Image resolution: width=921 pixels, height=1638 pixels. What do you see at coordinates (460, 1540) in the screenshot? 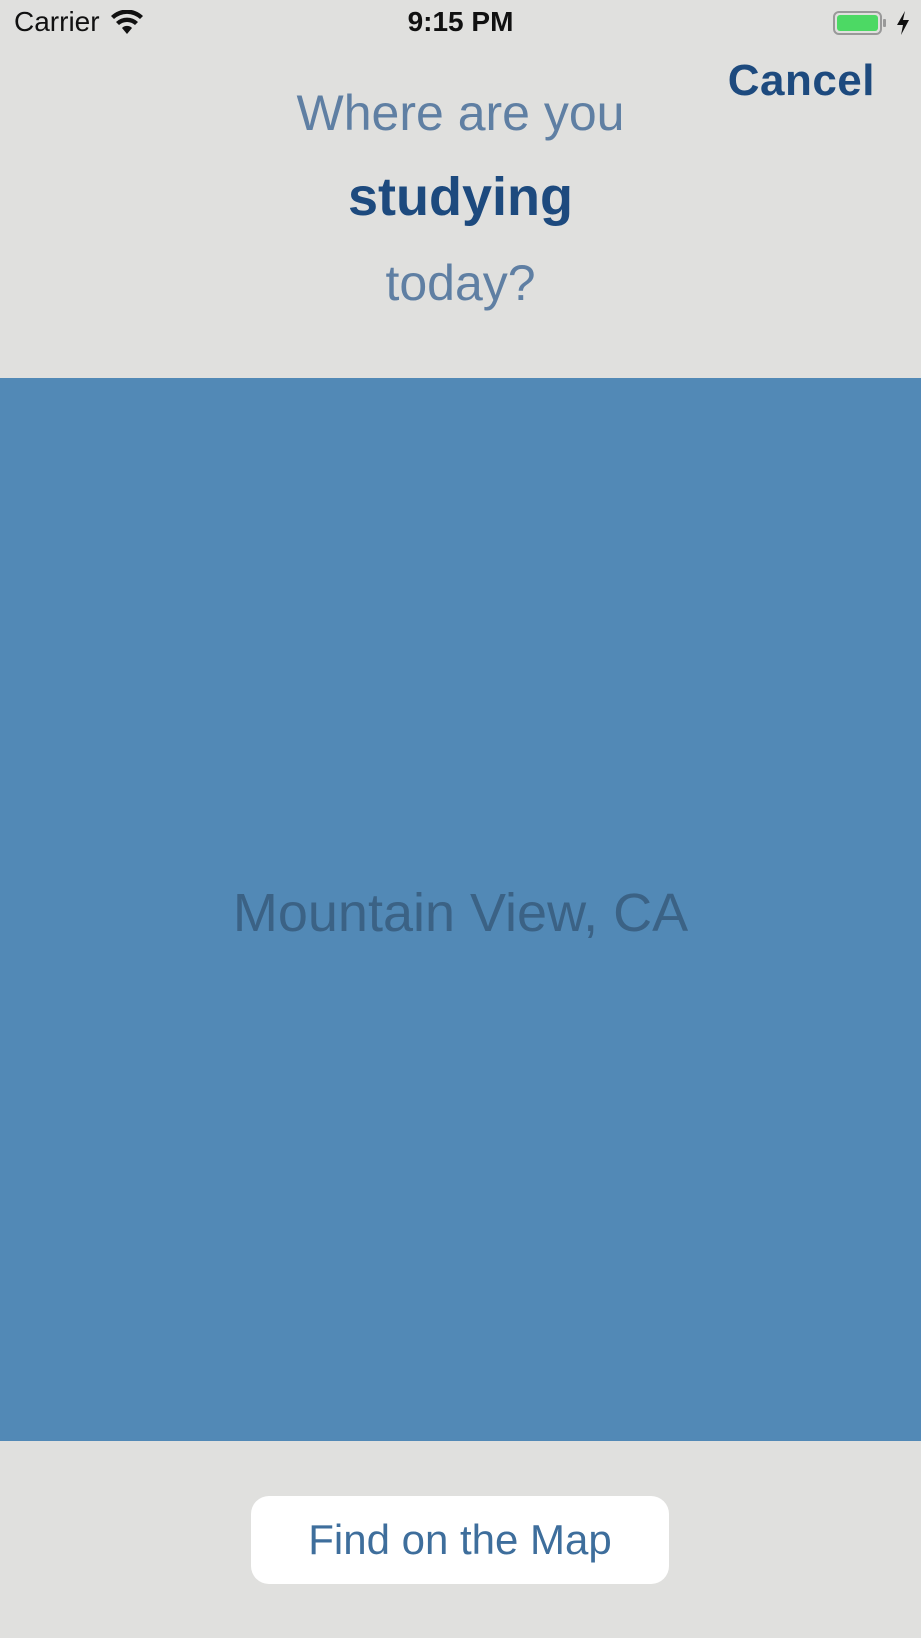
I see `find-on-map-button: Find on the Map` at bounding box center [460, 1540].